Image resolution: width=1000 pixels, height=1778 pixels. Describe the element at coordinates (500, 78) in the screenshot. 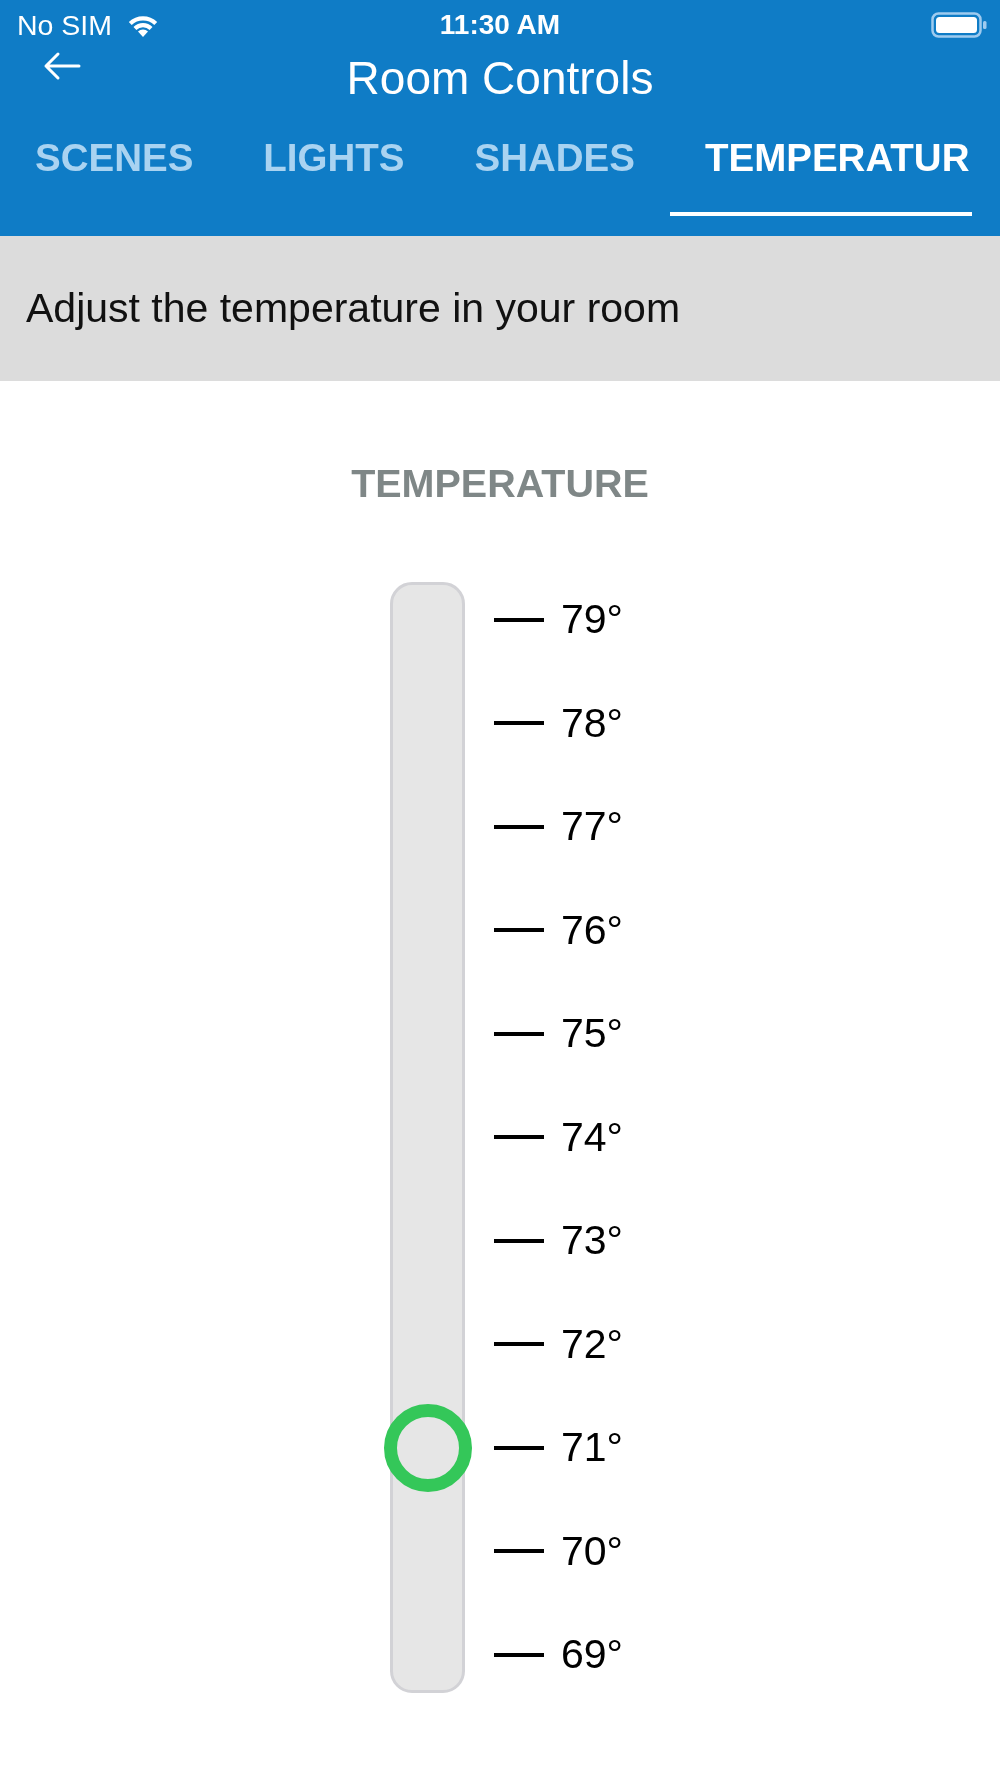

I see `screen-title: Room Controls` at that location.